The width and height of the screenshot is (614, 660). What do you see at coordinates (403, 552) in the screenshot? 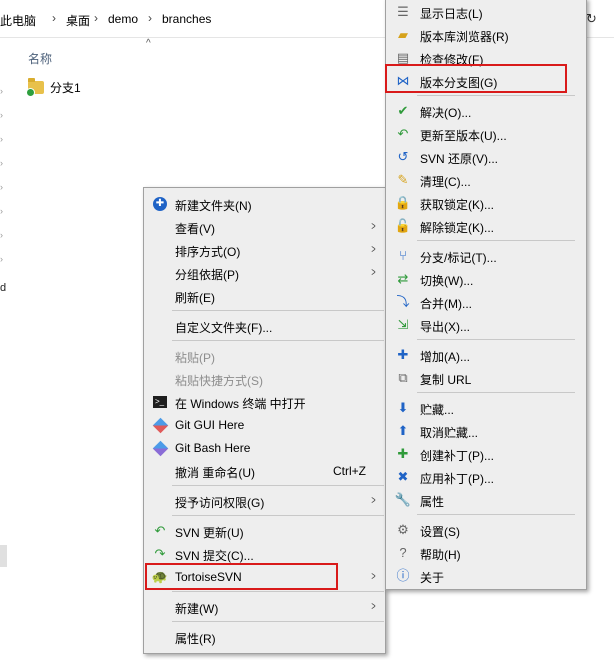
I see `help-icon: ?` at bounding box center [403, 552].